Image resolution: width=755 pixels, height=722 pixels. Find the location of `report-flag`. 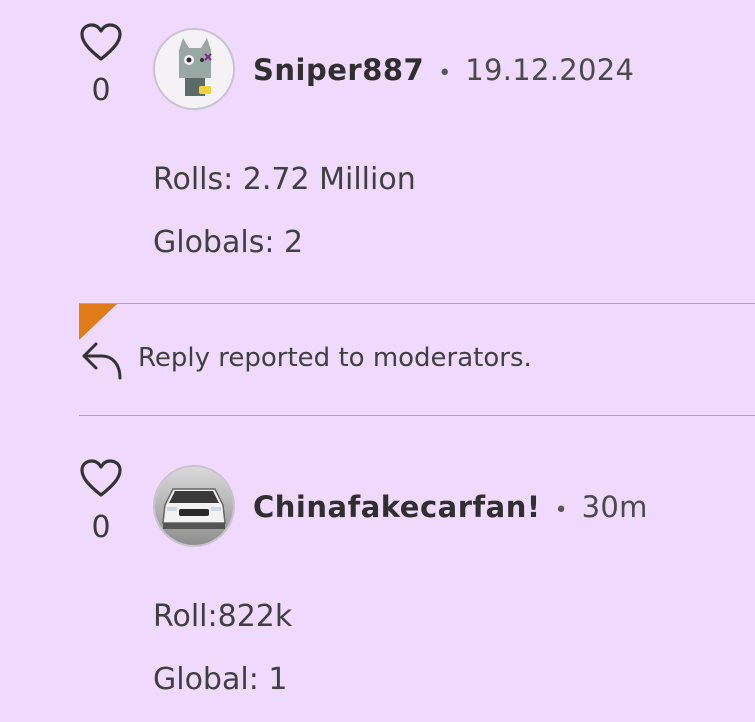

report-flag is located at coordinates (98, 322).